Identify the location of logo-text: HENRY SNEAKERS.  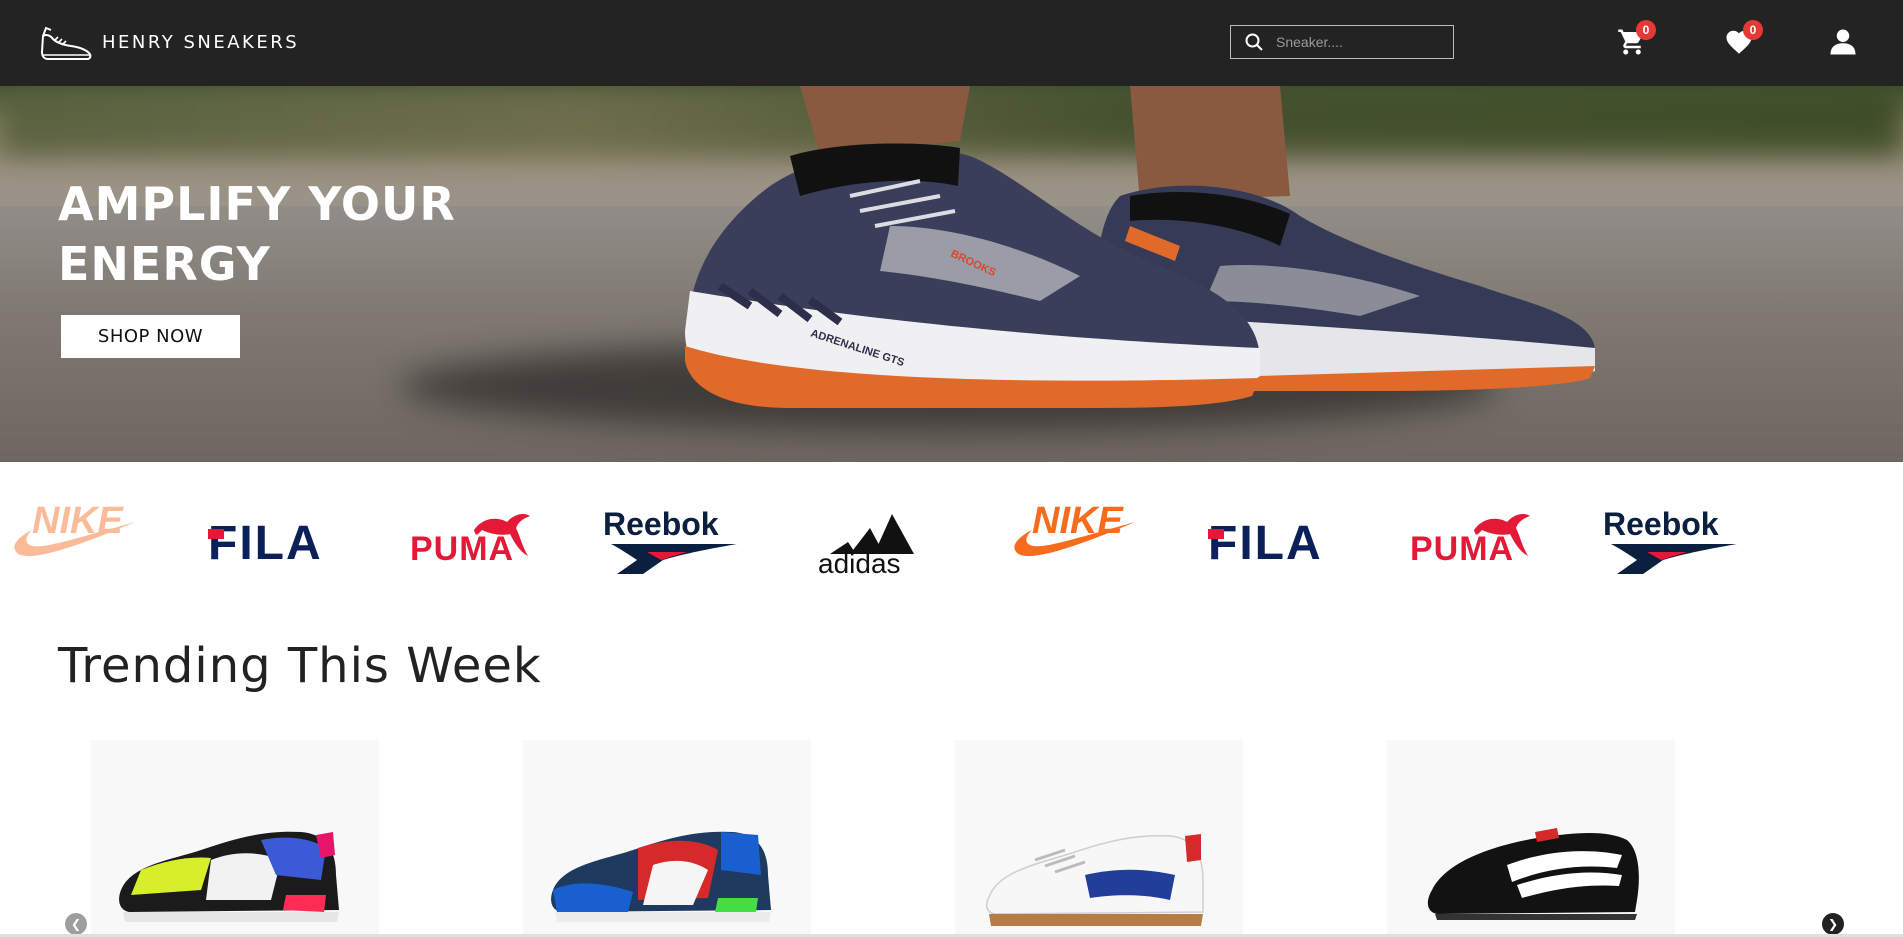
(201, 42).